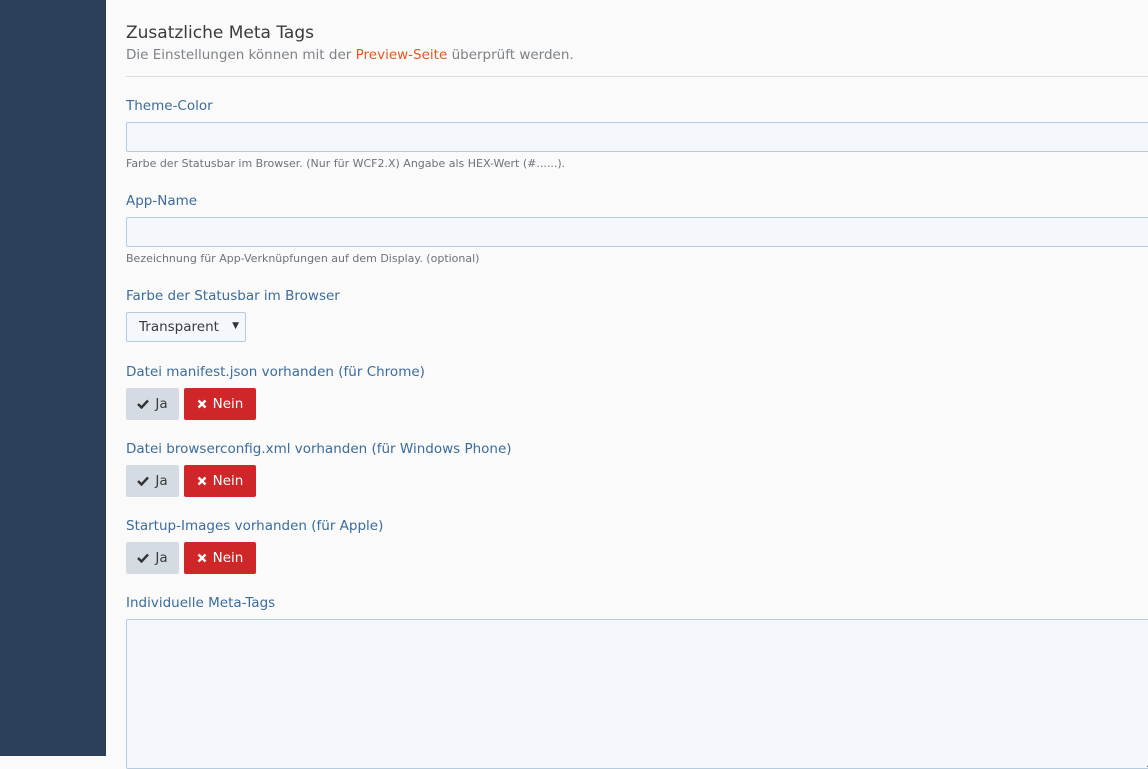 Image resolution: width=1148 pixels, height=769 pixels. What do you see at coordinates (233, 296) in the screenshot?
I see `statusbar-color-label: Farbe der Statusbar im Browser` at bounding box center [233, 296].